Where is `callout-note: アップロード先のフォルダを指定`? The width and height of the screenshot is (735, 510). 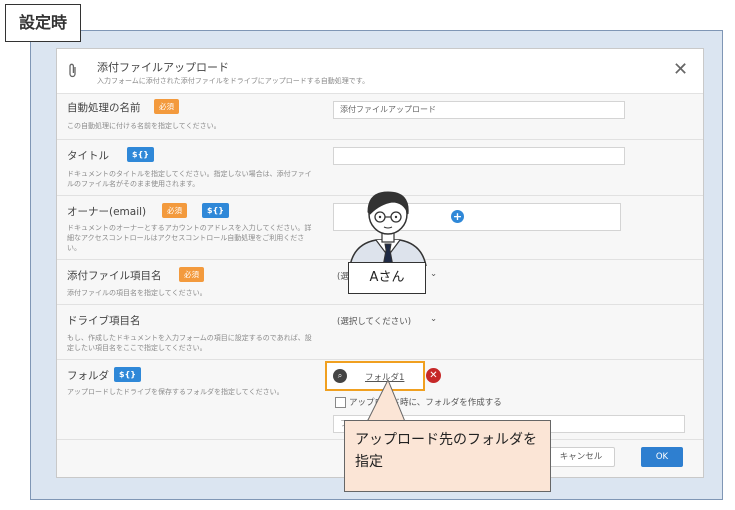
callout-note: アップロード先のフォルダを指定 is located at coordinates (447, 456).